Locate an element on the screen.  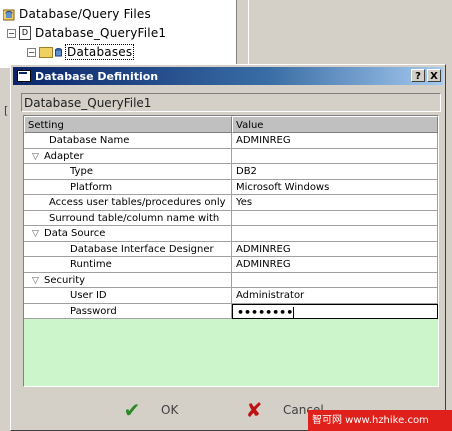
partial-left-text: [ is located at coordinates (6, 110).